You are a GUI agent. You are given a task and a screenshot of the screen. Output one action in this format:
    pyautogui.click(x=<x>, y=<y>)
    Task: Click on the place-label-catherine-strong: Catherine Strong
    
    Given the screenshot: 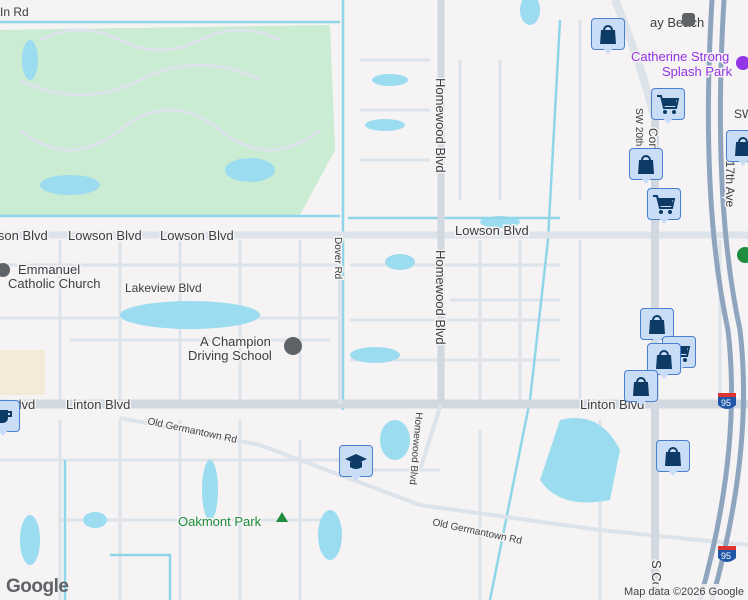 What is the action you would take?
    pyautogui.click(x=680, y=57)
    